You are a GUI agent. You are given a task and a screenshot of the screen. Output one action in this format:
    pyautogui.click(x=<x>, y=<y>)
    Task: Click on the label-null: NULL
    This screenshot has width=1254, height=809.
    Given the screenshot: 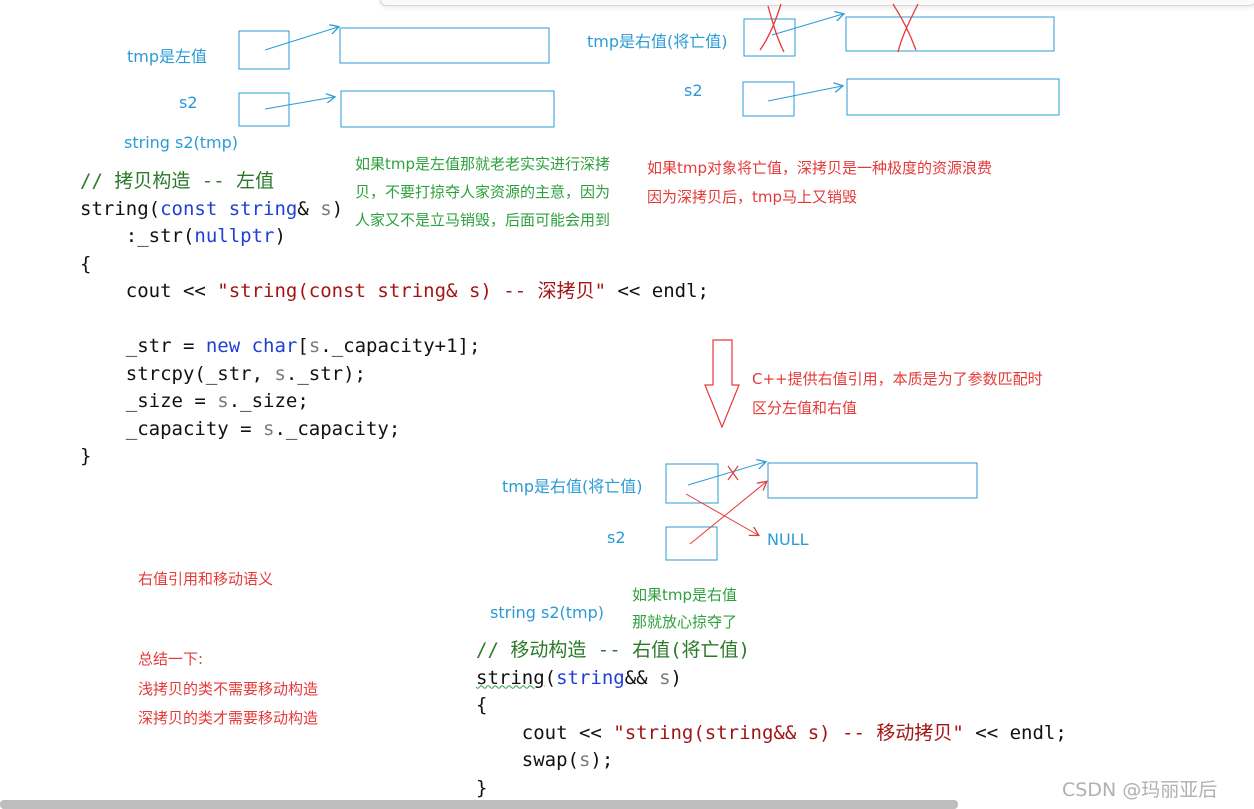 What is the action you would take?
    pyautogui.click(x=788, y=539)
    